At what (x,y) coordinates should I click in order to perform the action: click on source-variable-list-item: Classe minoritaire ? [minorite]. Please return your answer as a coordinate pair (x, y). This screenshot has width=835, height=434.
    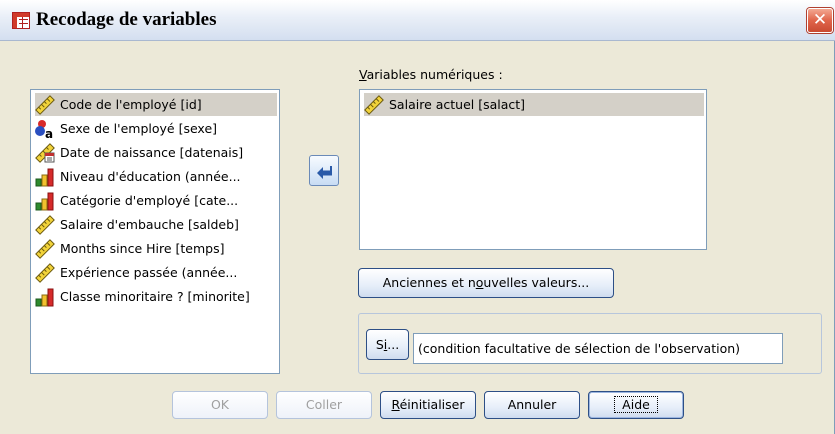
    Looking at the image, I should click on (142, 296).